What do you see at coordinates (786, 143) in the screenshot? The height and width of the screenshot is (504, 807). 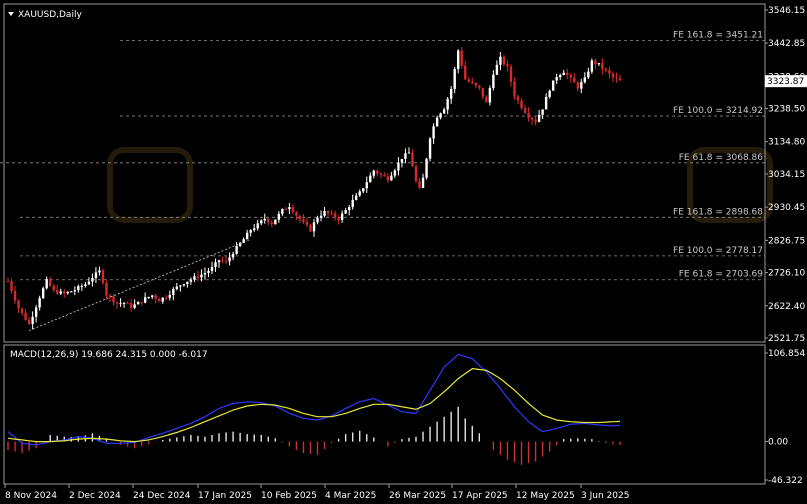 I see `price-tick-label: 3134.80` at bounding box center [786, 143].